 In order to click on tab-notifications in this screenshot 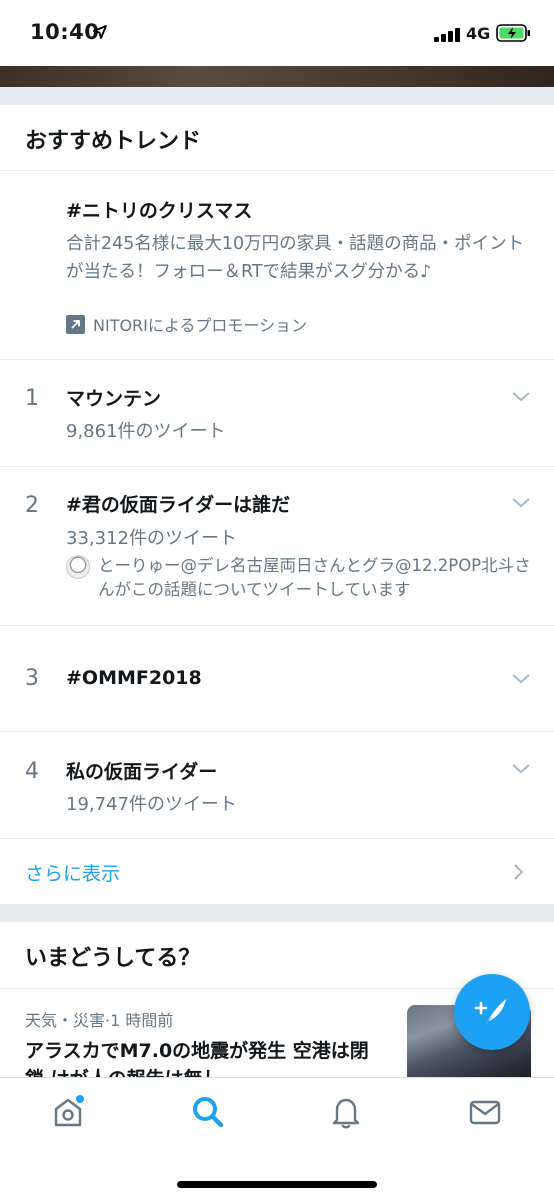, I will do `click(346, 1112)`.